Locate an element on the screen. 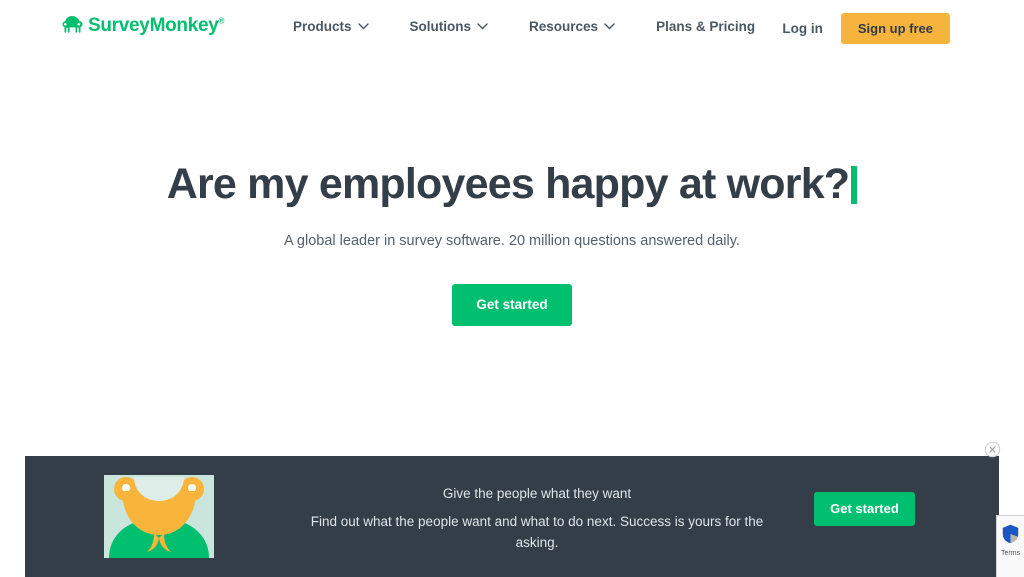  hero-get-started-button: Get started is located at coordinates (512, 304).